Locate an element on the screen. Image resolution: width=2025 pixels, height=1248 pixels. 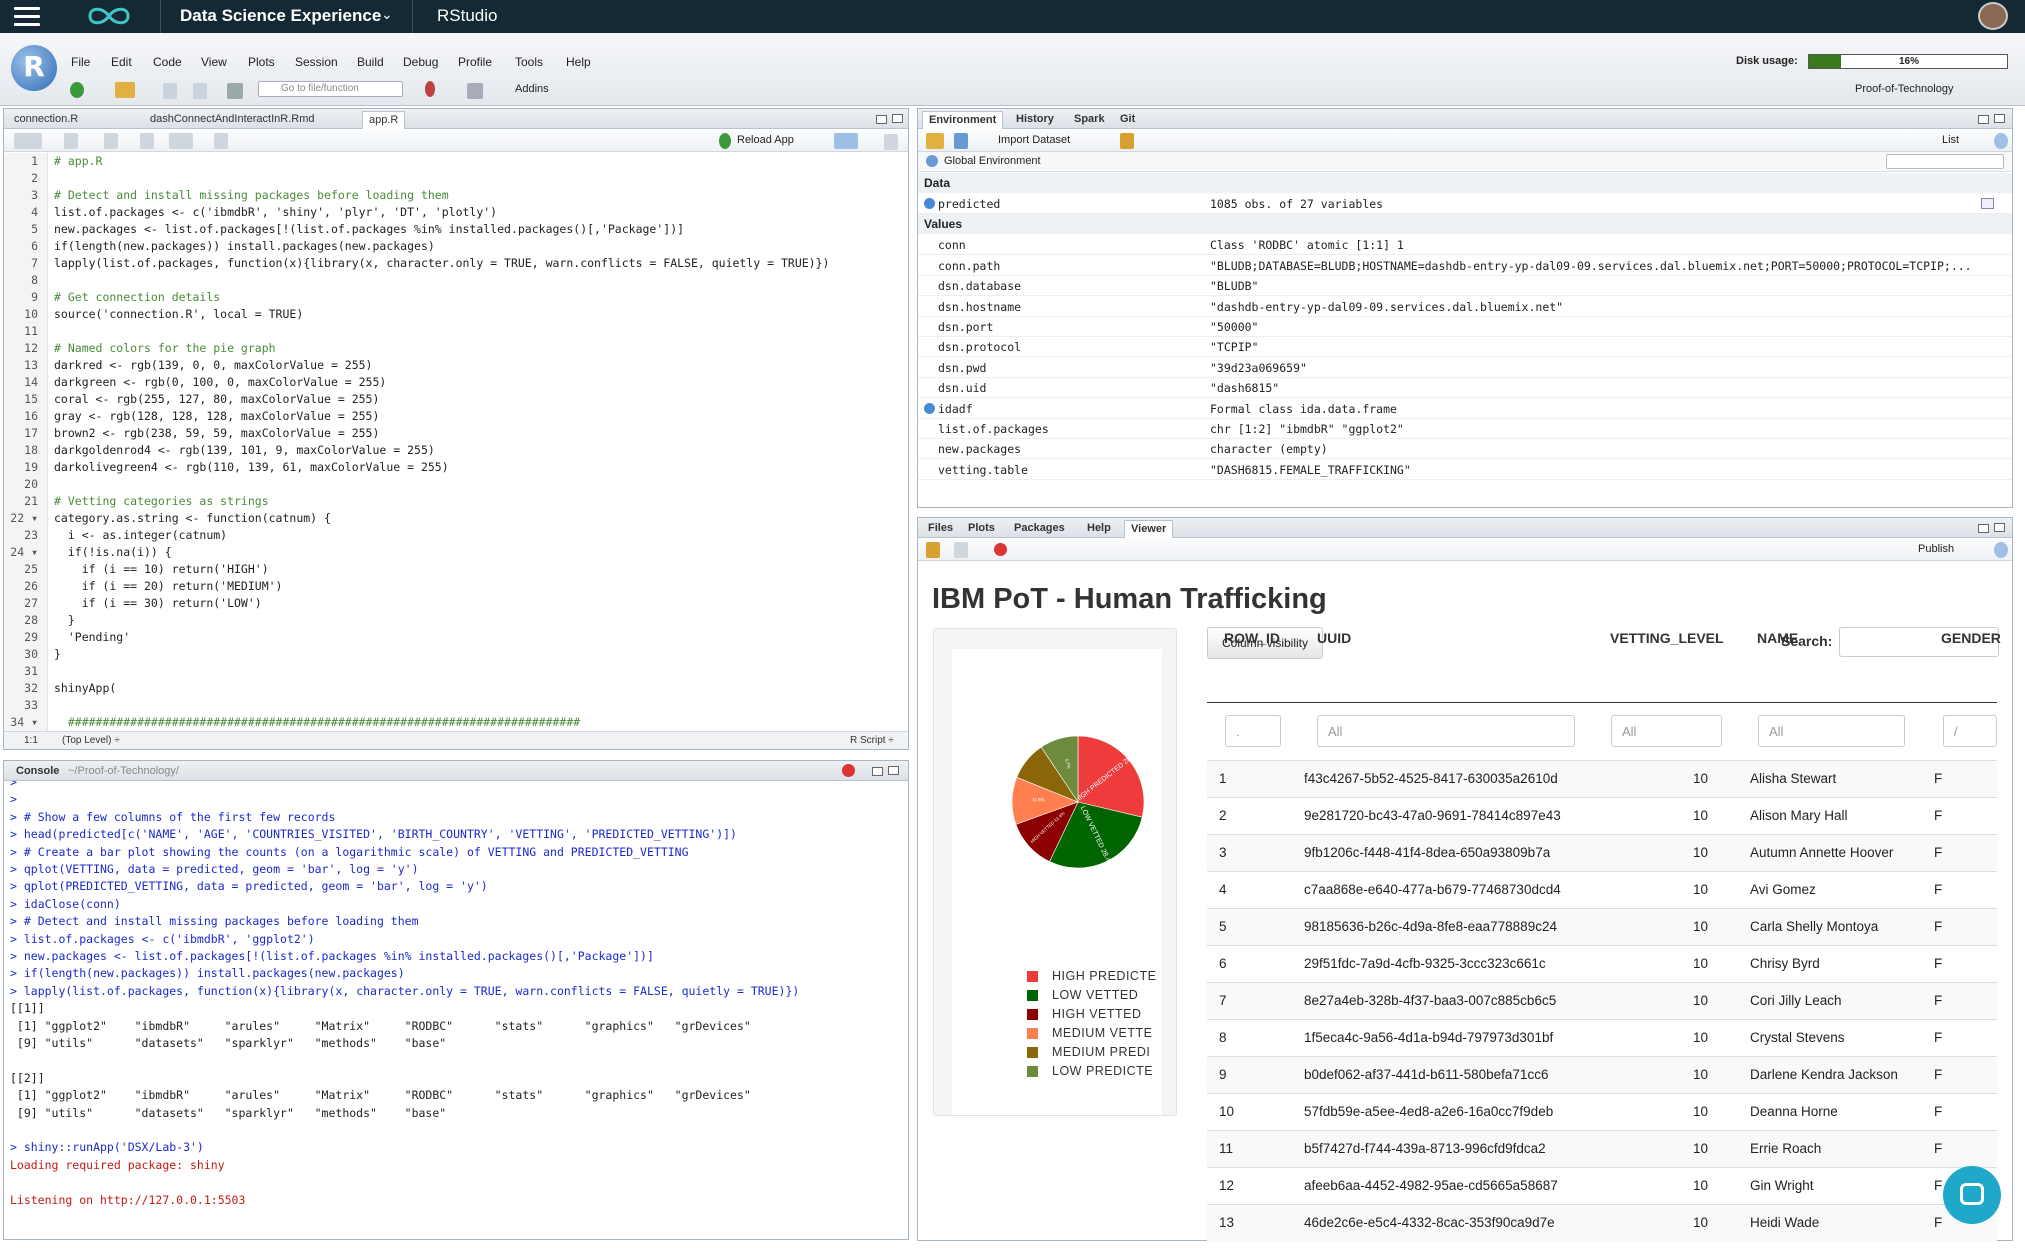
publish-icon is located at coordinates (846, 141).